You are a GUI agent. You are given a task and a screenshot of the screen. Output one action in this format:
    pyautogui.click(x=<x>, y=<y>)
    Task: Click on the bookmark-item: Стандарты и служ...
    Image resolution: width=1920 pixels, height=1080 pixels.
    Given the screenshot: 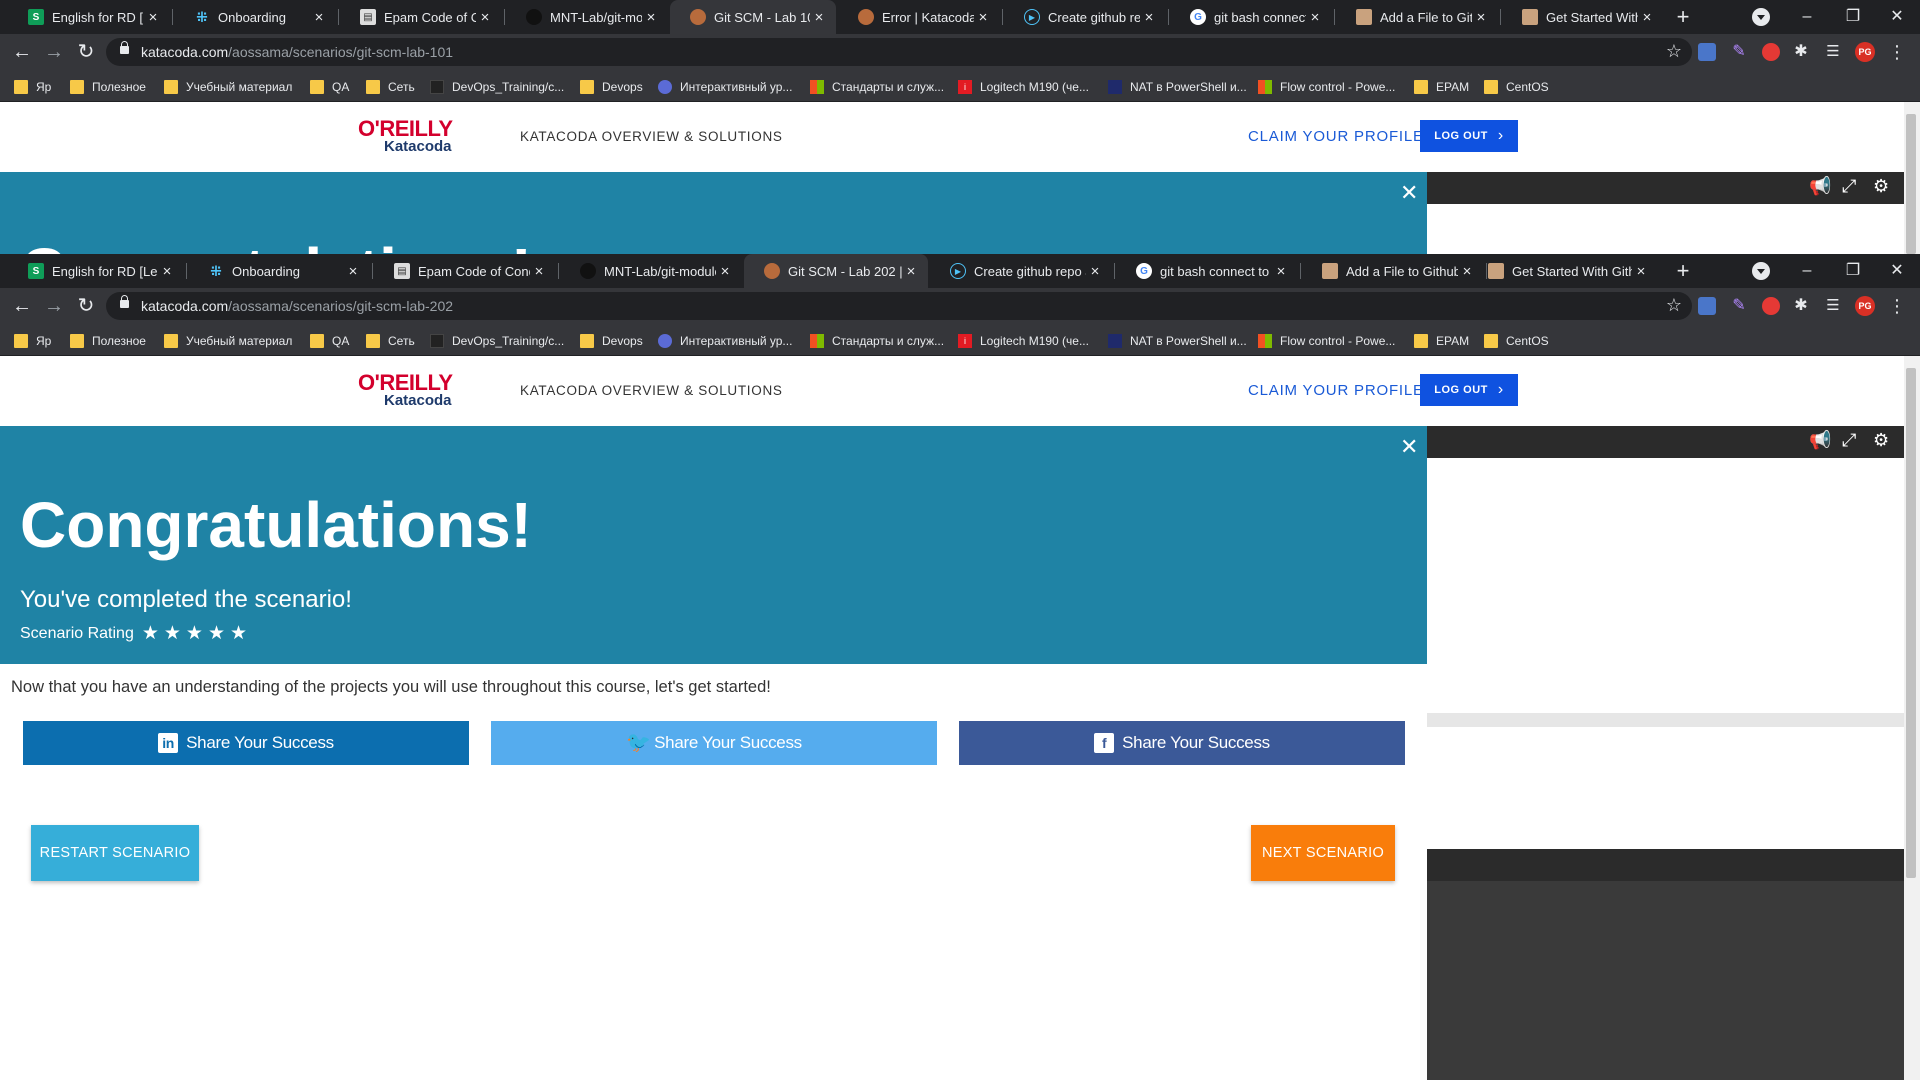 What is the action you would take?
    pyautogui.click(x=877, y=341)
    